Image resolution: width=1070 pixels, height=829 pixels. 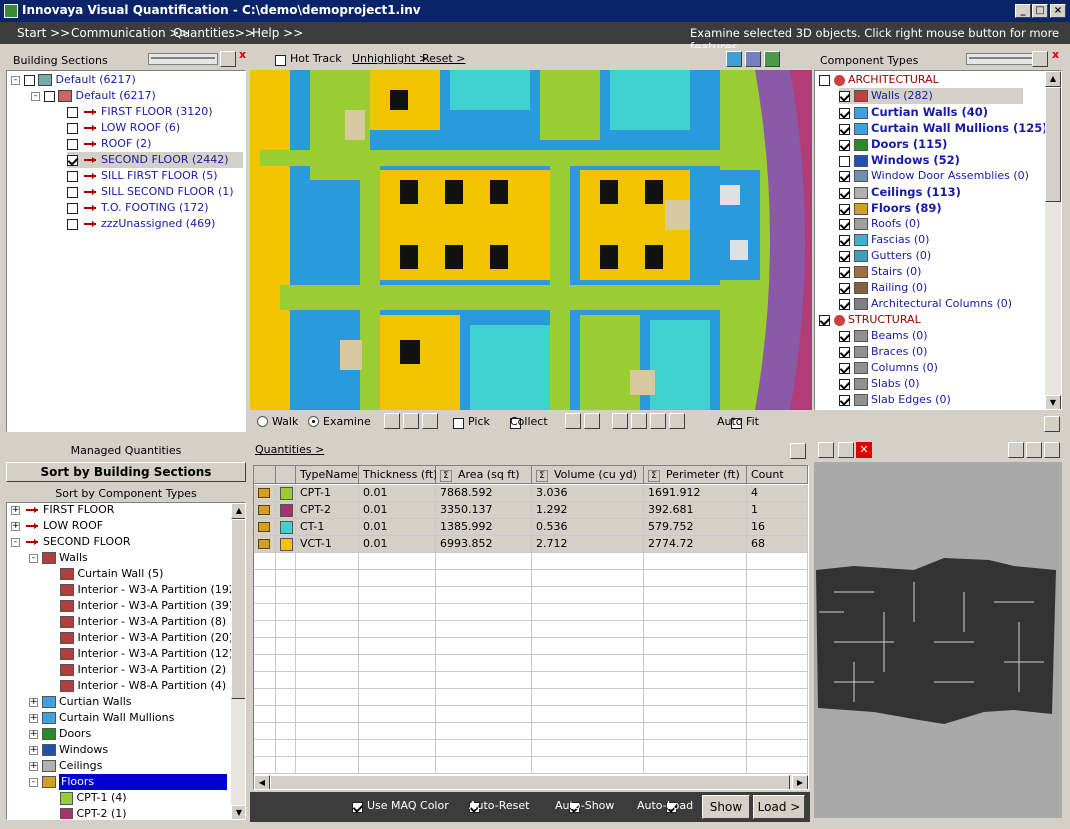 I want to click on grid-hscrollbar: ◀ ▶, so click(x=531, y=782).